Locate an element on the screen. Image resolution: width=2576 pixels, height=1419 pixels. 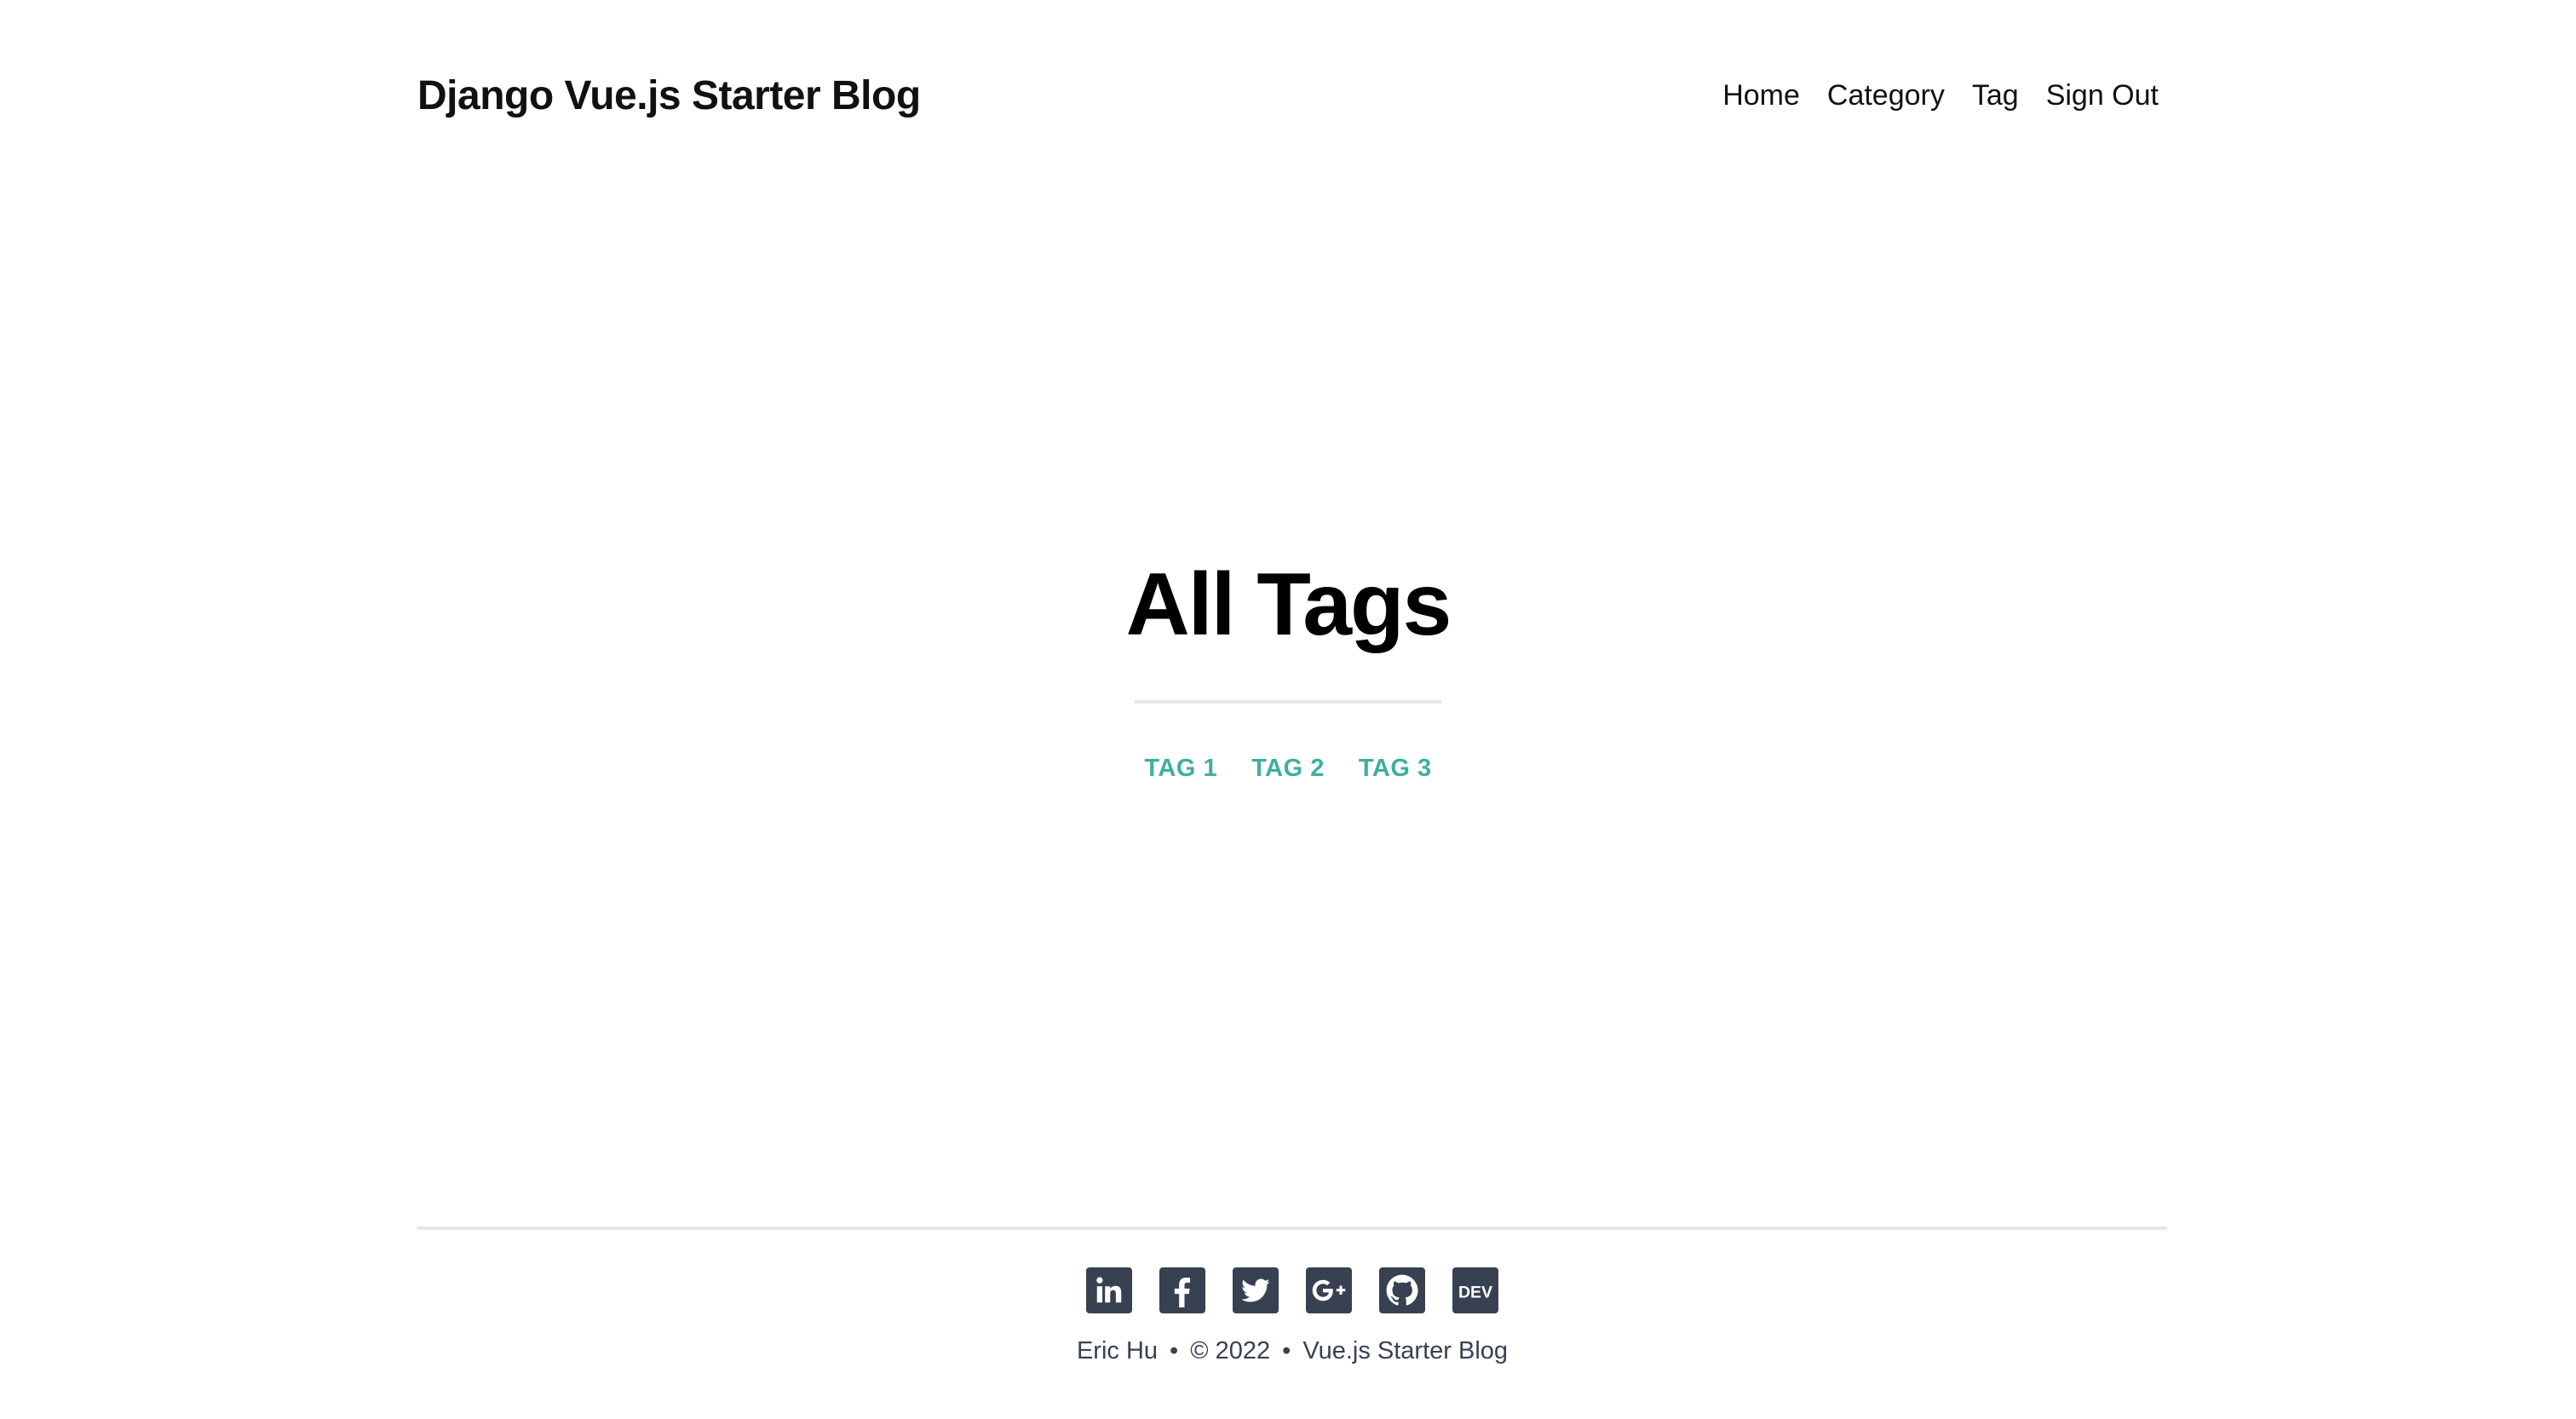
footer-credits: Eric Hu • © 2022 • Vue.js Starter Blog is located at coordinates (1292, 1351).